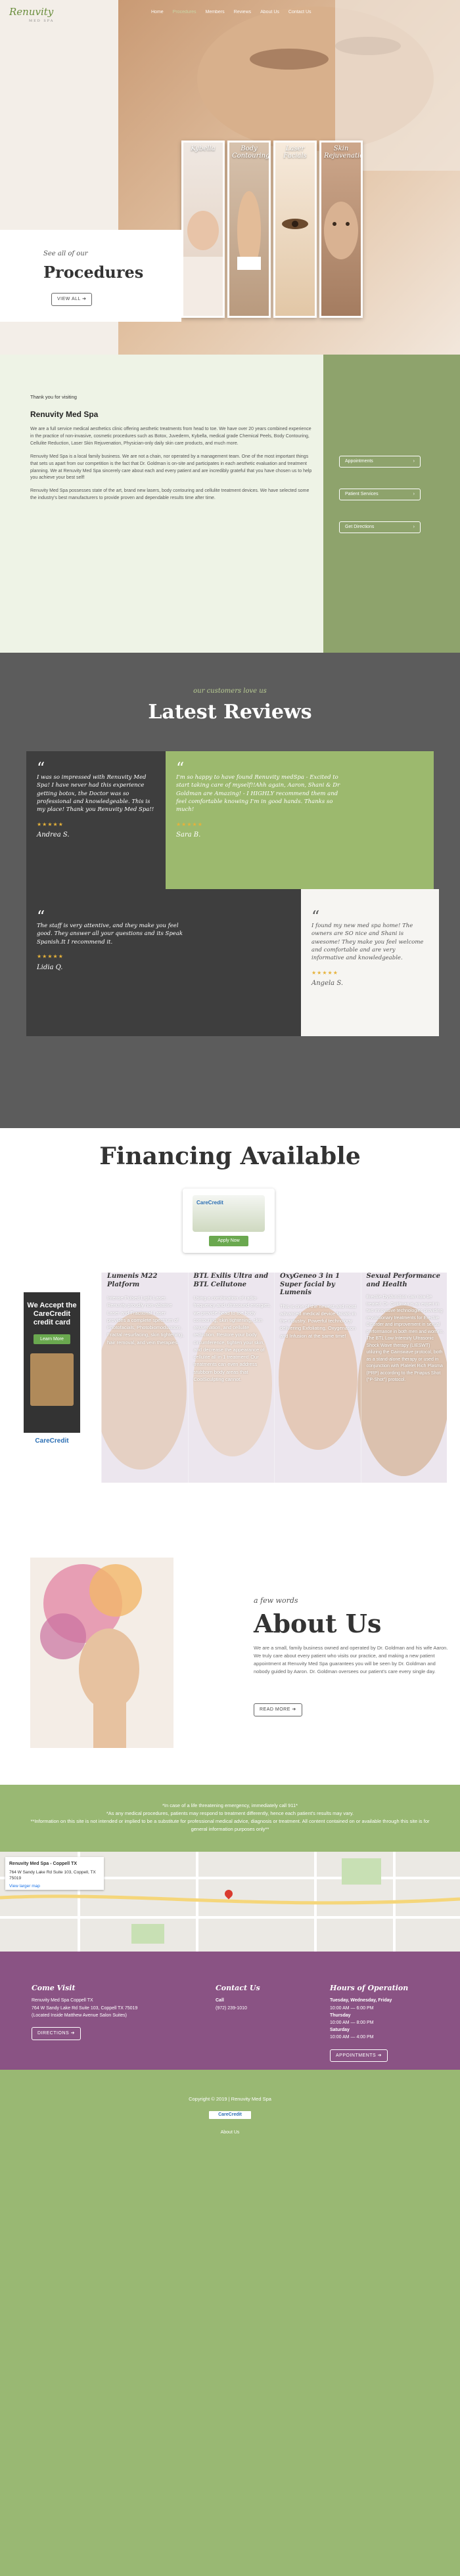  Describe the element at coordinates (185, 12) in the screenshot. I see `nav-procedures: Procedures` at that location.